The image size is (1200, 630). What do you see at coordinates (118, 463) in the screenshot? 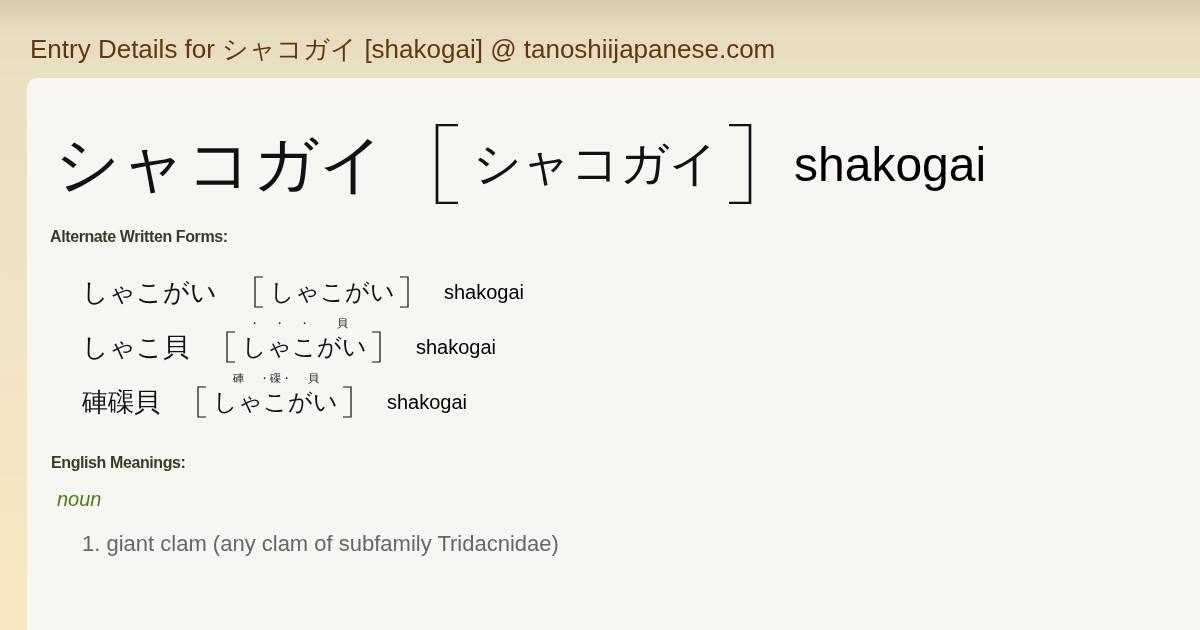
I see `section-heading: English Meanings:` at bounding box center [118, 463].